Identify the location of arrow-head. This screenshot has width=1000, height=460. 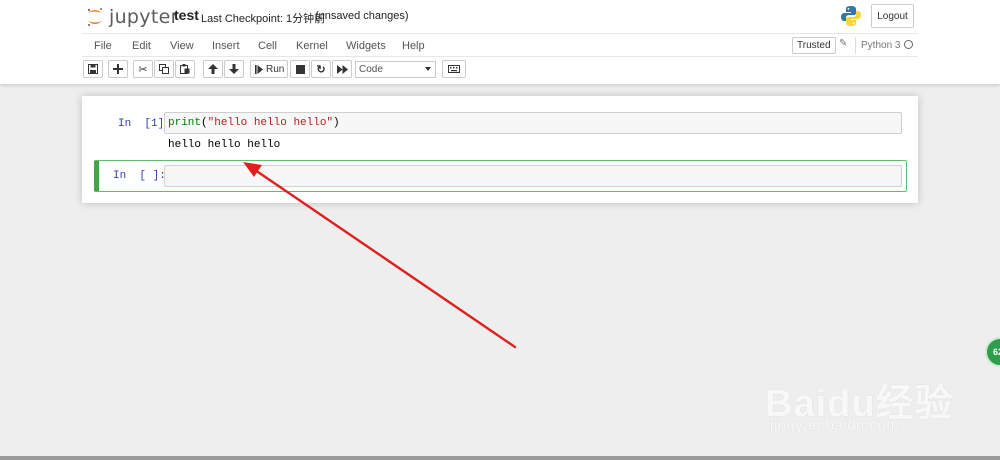
(252, 169).